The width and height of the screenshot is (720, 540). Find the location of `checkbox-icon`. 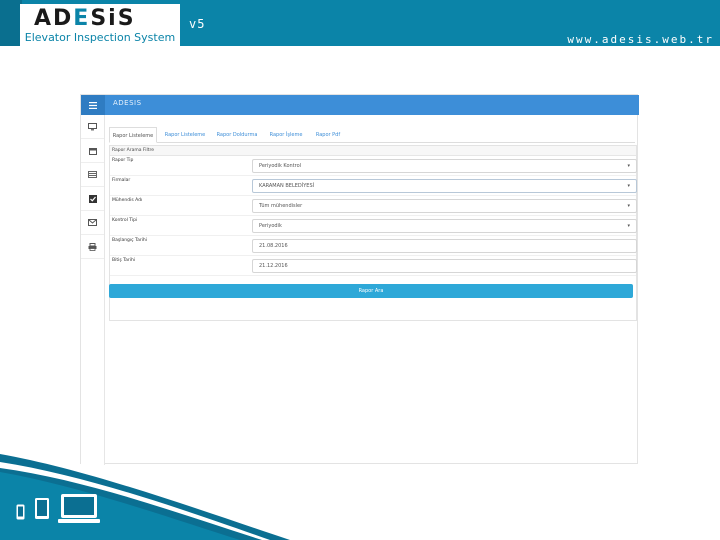

checkbox-icon is located at coordinates (92, 198).